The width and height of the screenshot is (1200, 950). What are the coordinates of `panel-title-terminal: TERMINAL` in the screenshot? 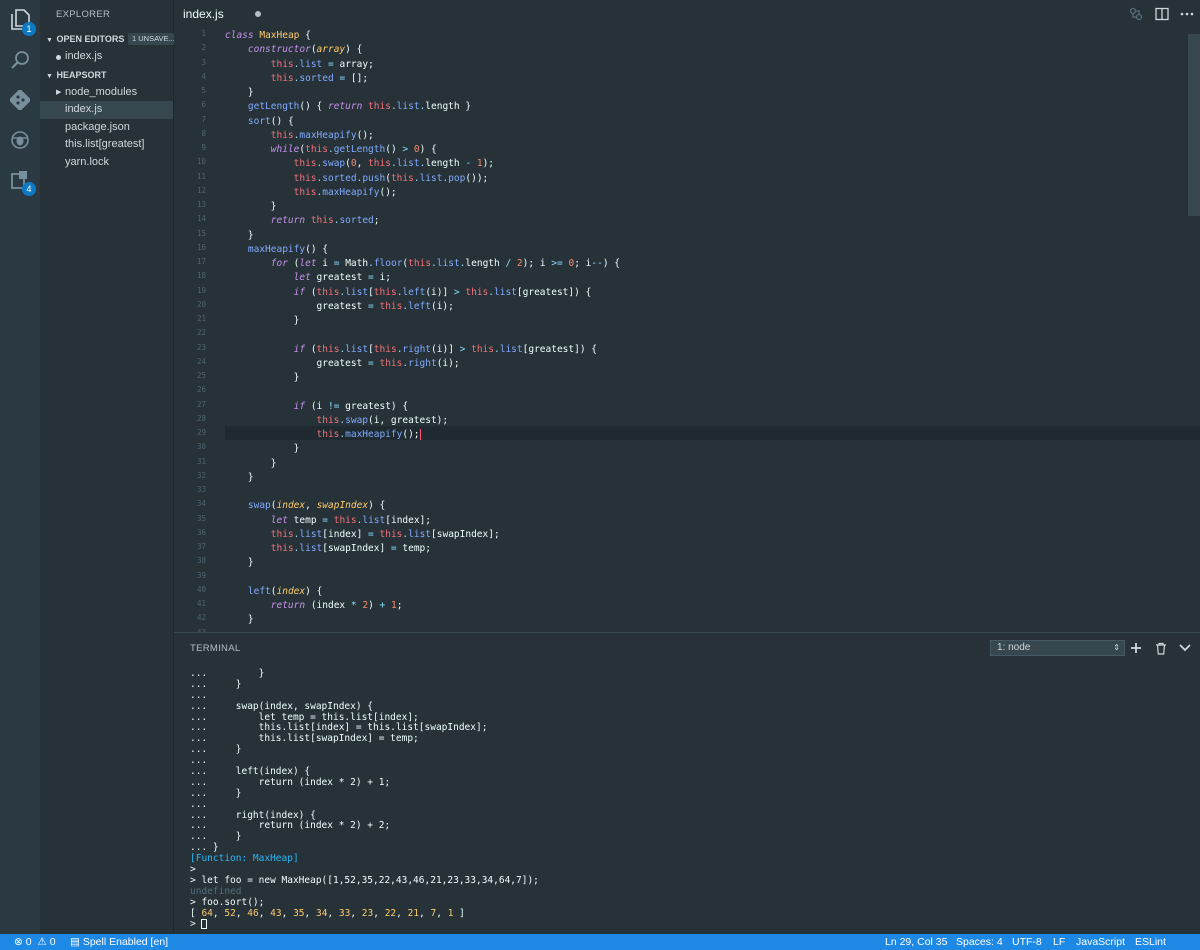 It's located at (215, 648).